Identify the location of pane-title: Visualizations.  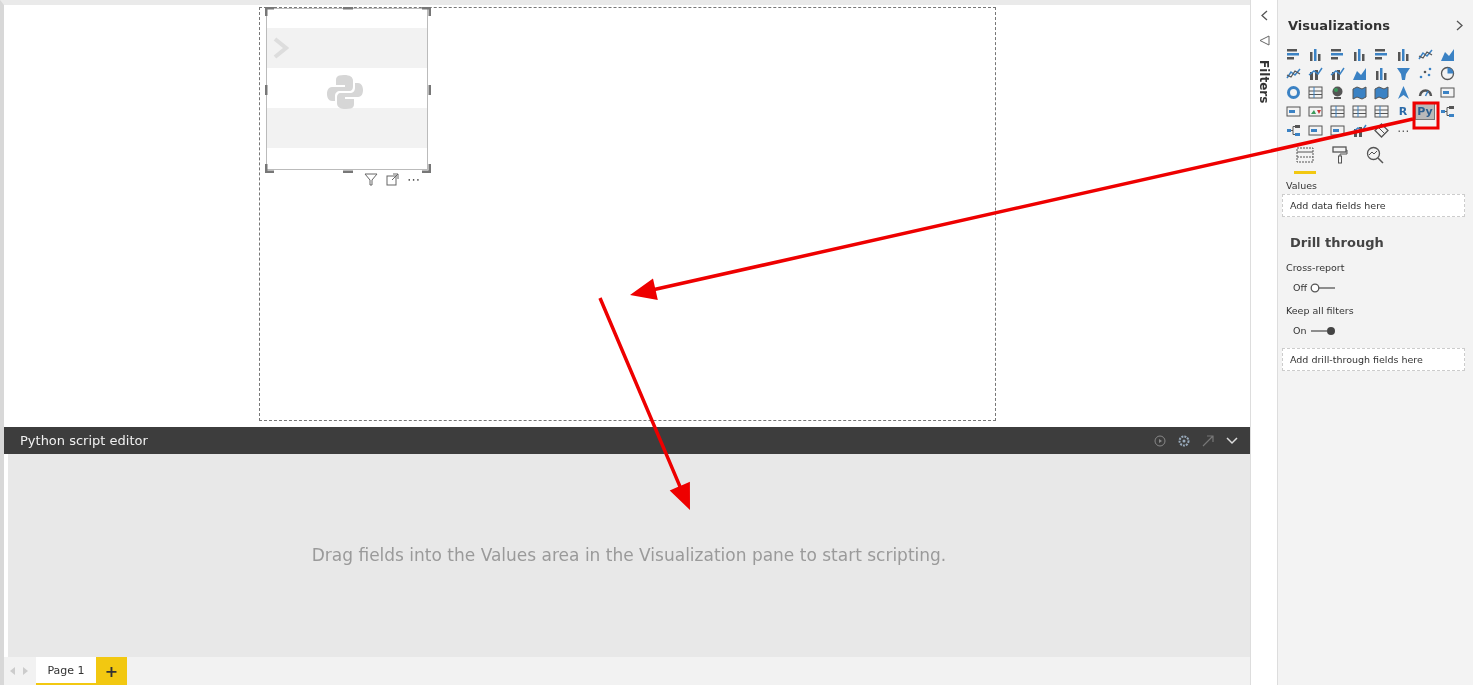
(1339, 25).